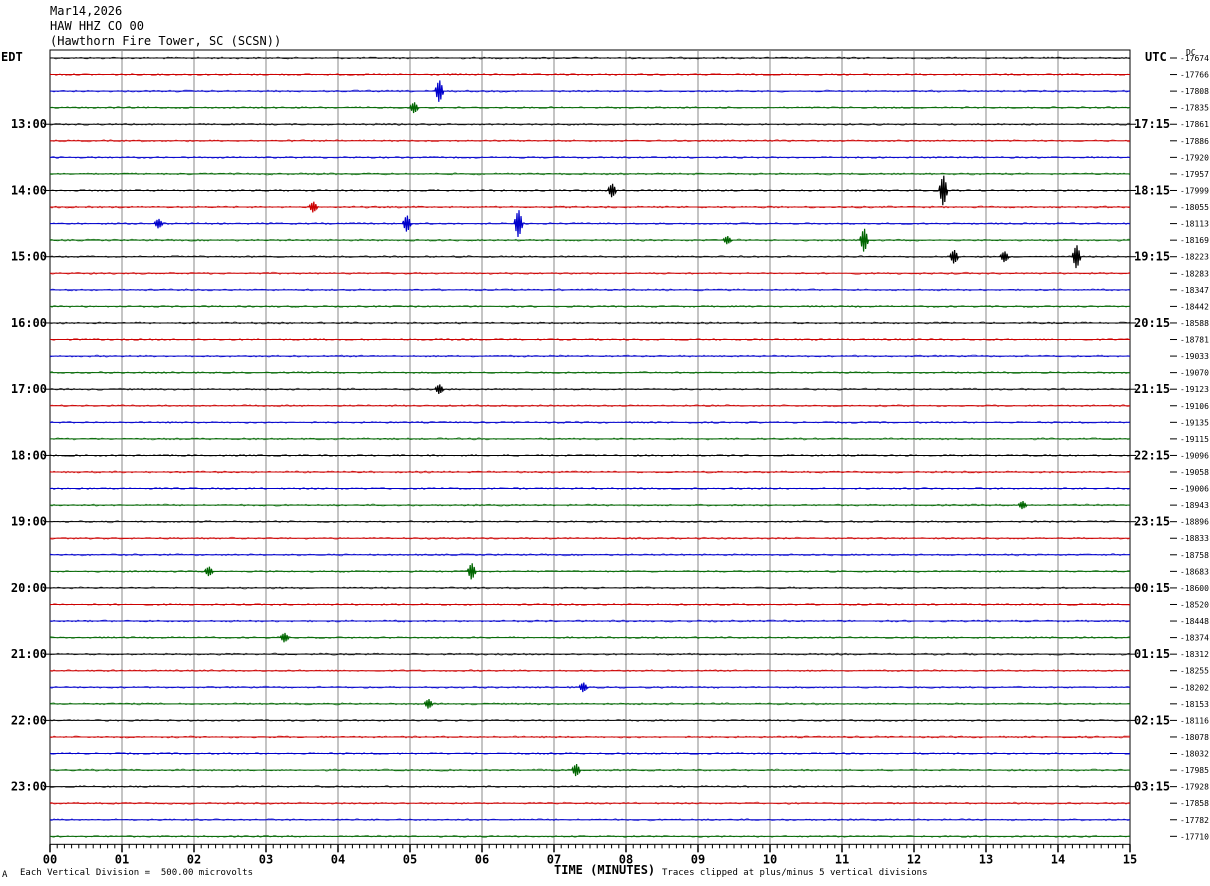 The height and width of the screenshot is (886, 1210). I want to click on dc-offset-label: -17835, so click(1194, 108).